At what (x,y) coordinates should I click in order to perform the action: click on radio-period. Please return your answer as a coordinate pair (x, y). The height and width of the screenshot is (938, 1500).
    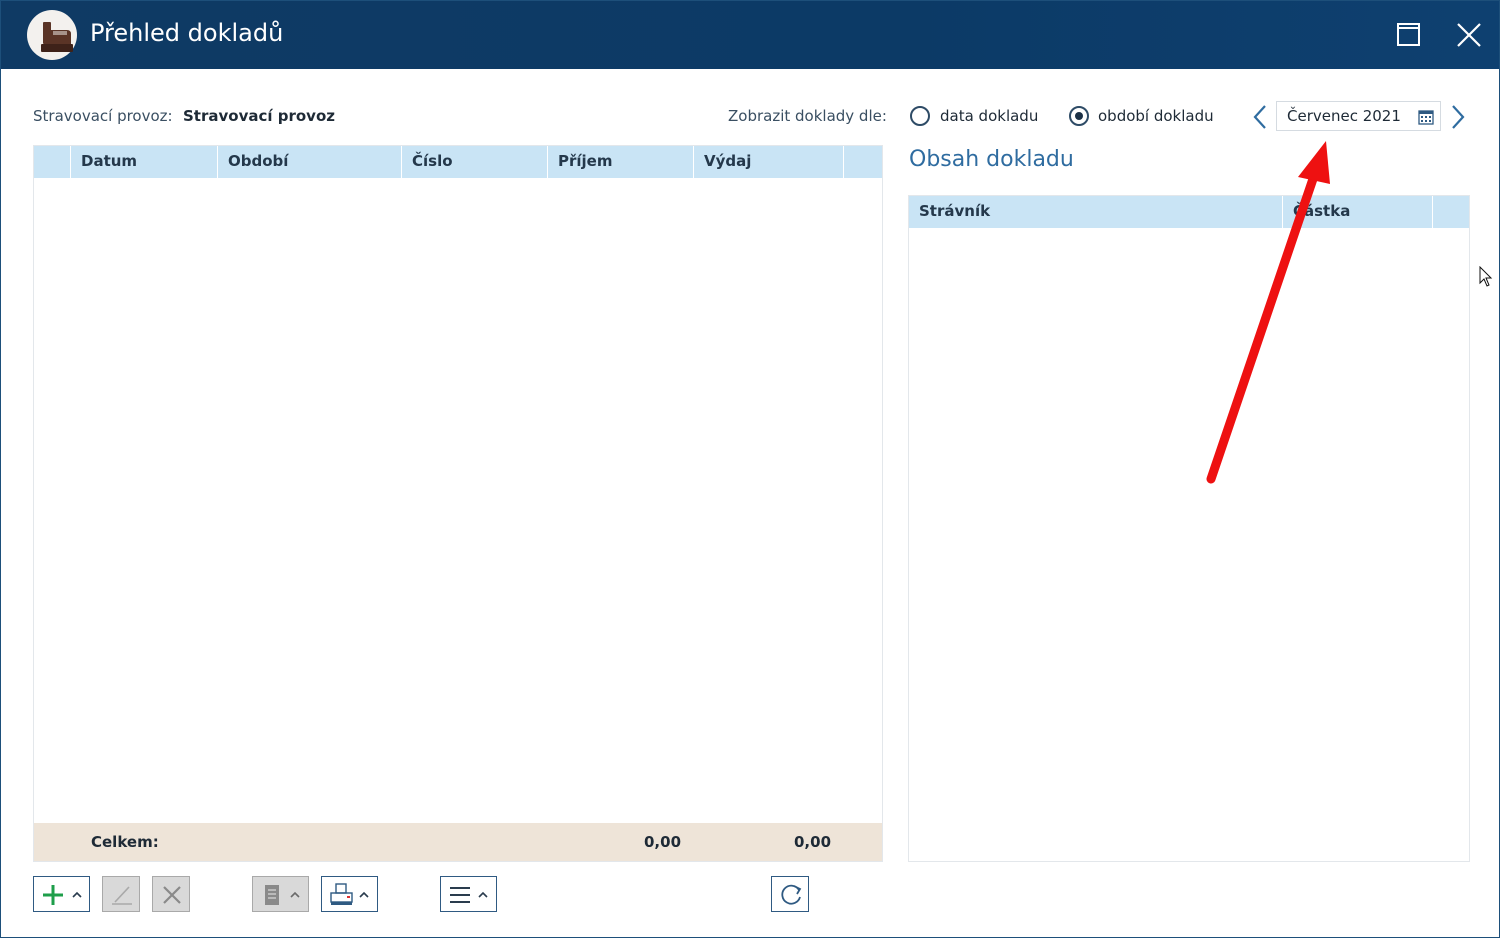
    Looking at the image, I should click on (1079, 116).